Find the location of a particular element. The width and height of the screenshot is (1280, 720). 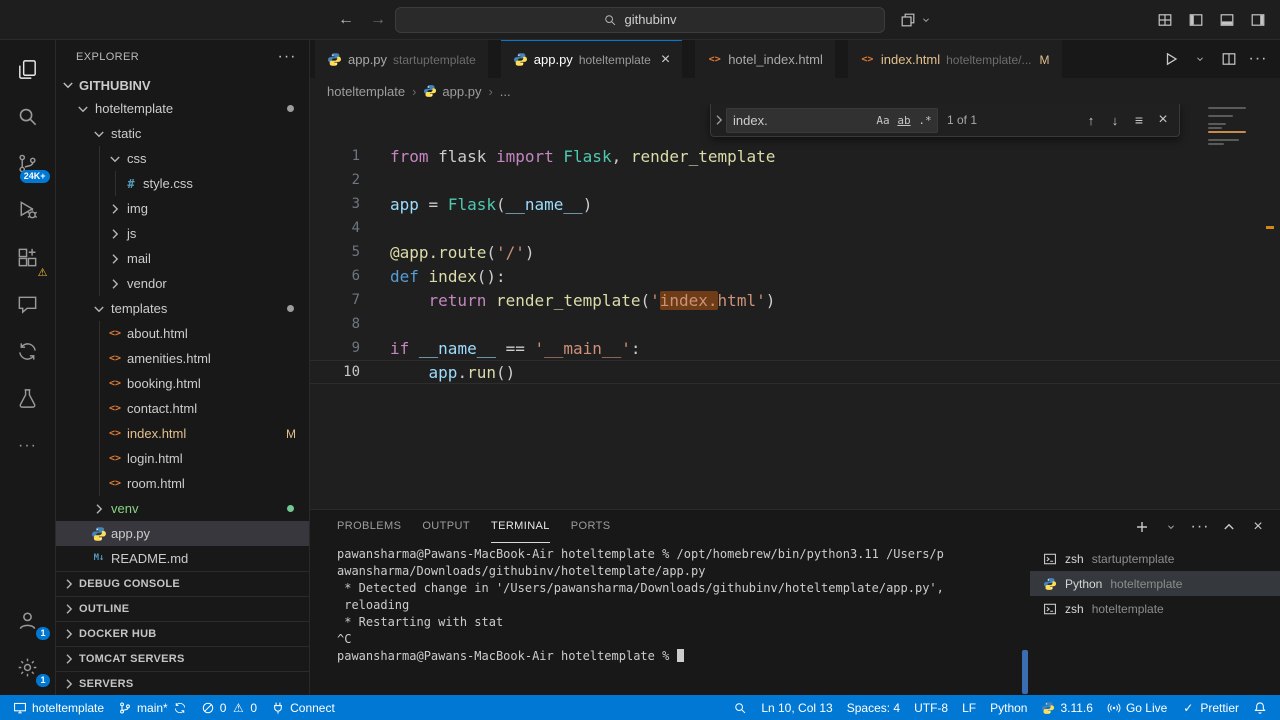

close-panel-icon: × is located at coordinates (1258, 526).